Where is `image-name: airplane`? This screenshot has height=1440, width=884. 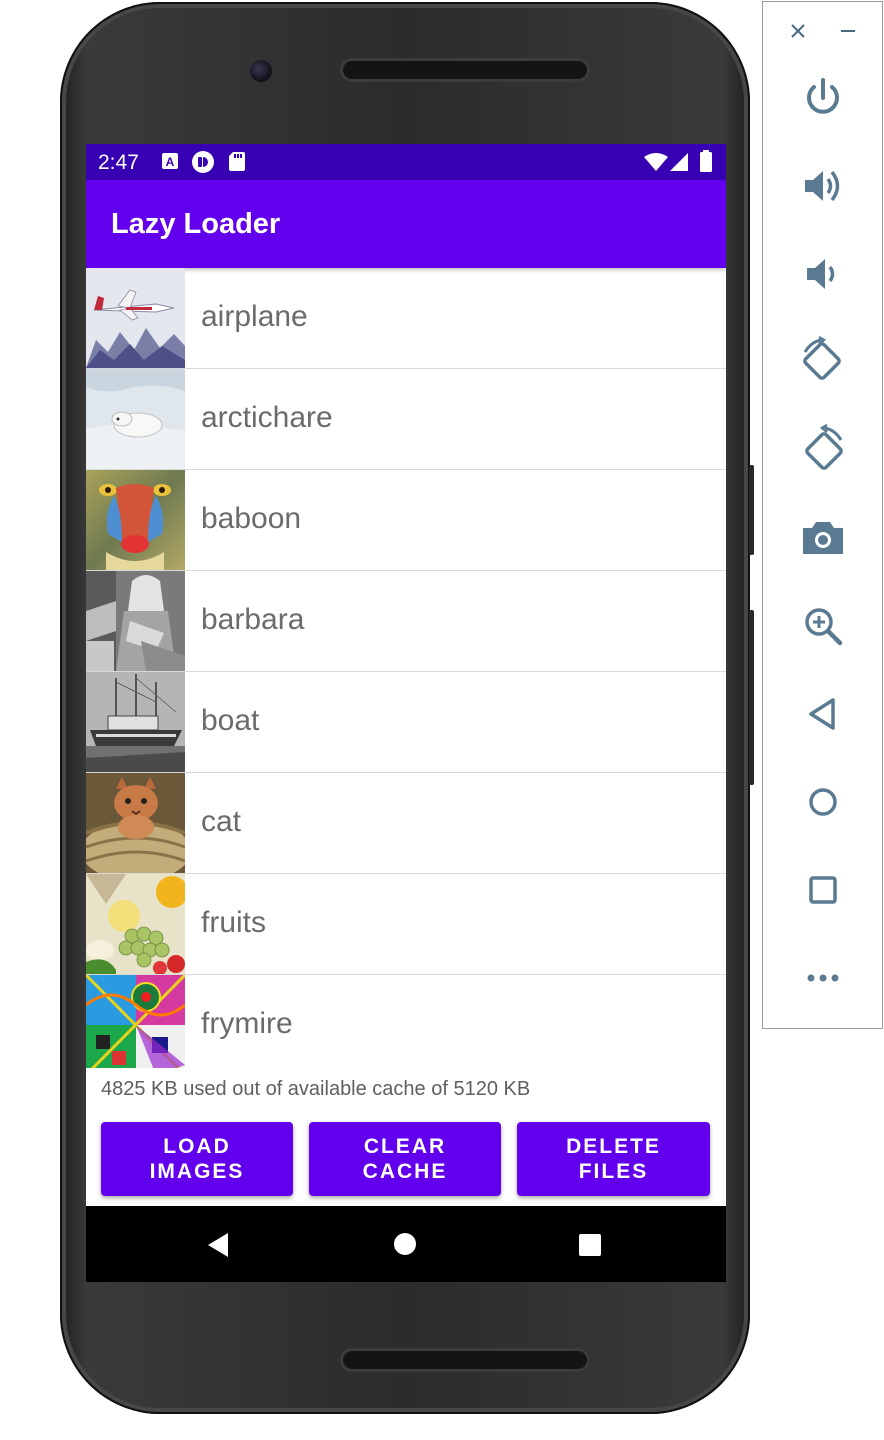
image-name: airplane is located at coordinates (254, 316).